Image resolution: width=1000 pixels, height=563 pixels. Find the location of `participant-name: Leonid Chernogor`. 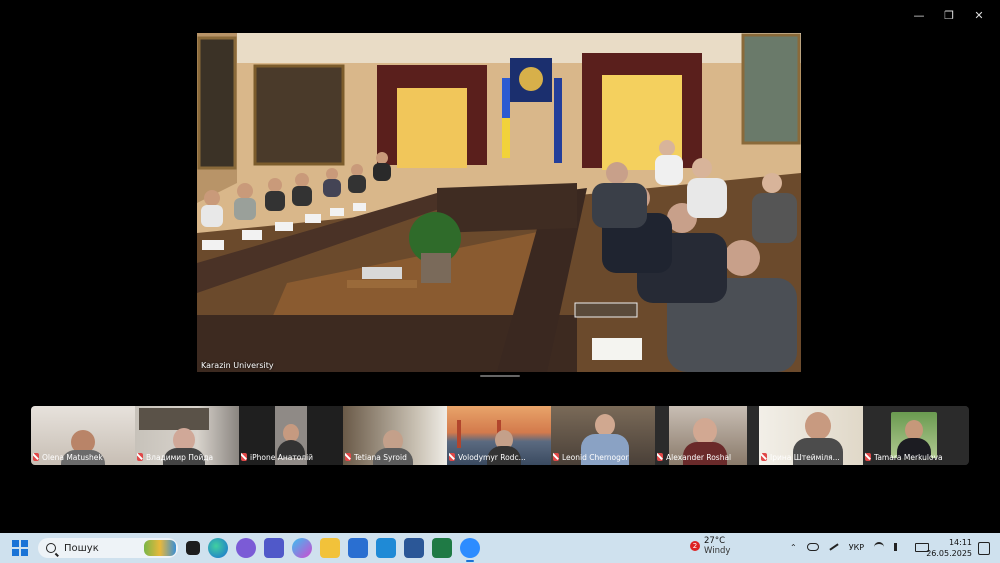

participant-name: Leonid Chernogor is located at coordinates (595, 457).